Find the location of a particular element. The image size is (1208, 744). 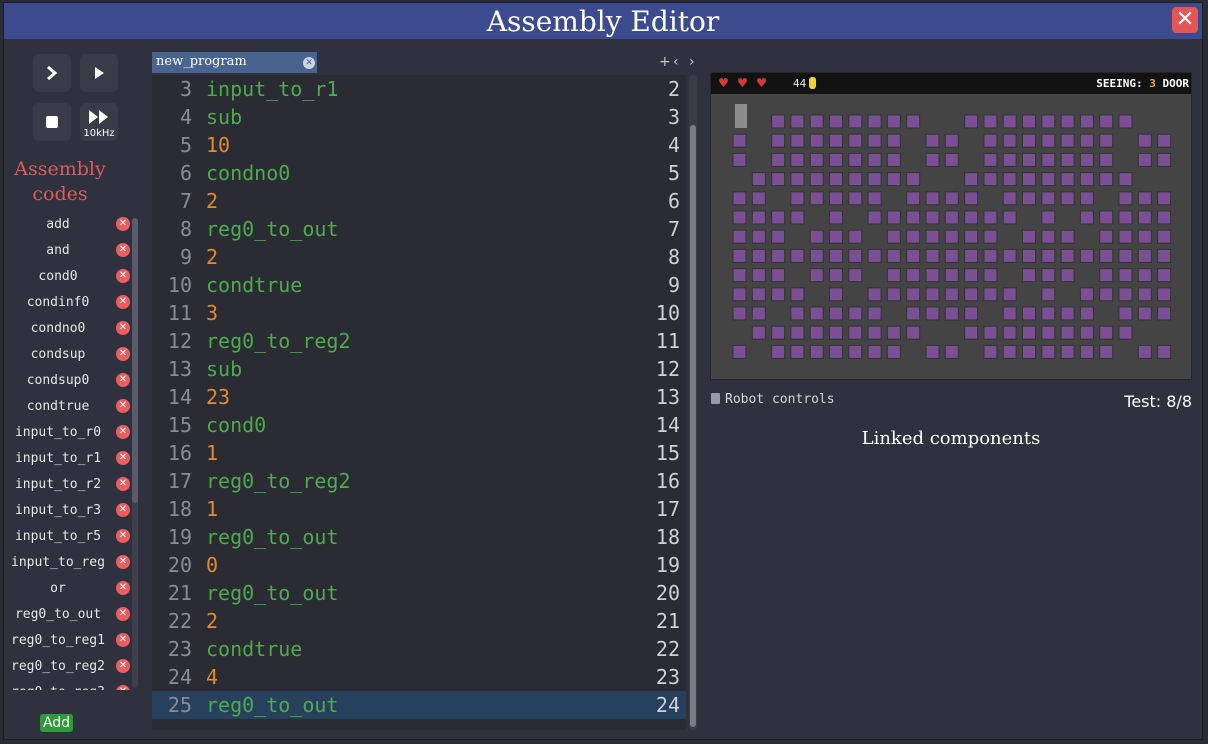

code-line: 11 3 10 is located at coordinates (419, 313).